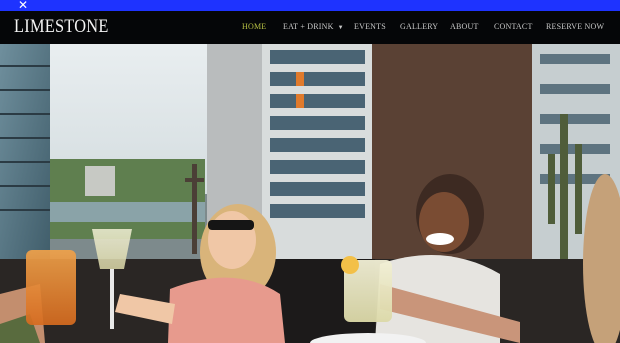  What do you see at coordinates (464, 26) in the screenshot?
I see `nav-about: ABOUT` at bounding box center [464, 26].